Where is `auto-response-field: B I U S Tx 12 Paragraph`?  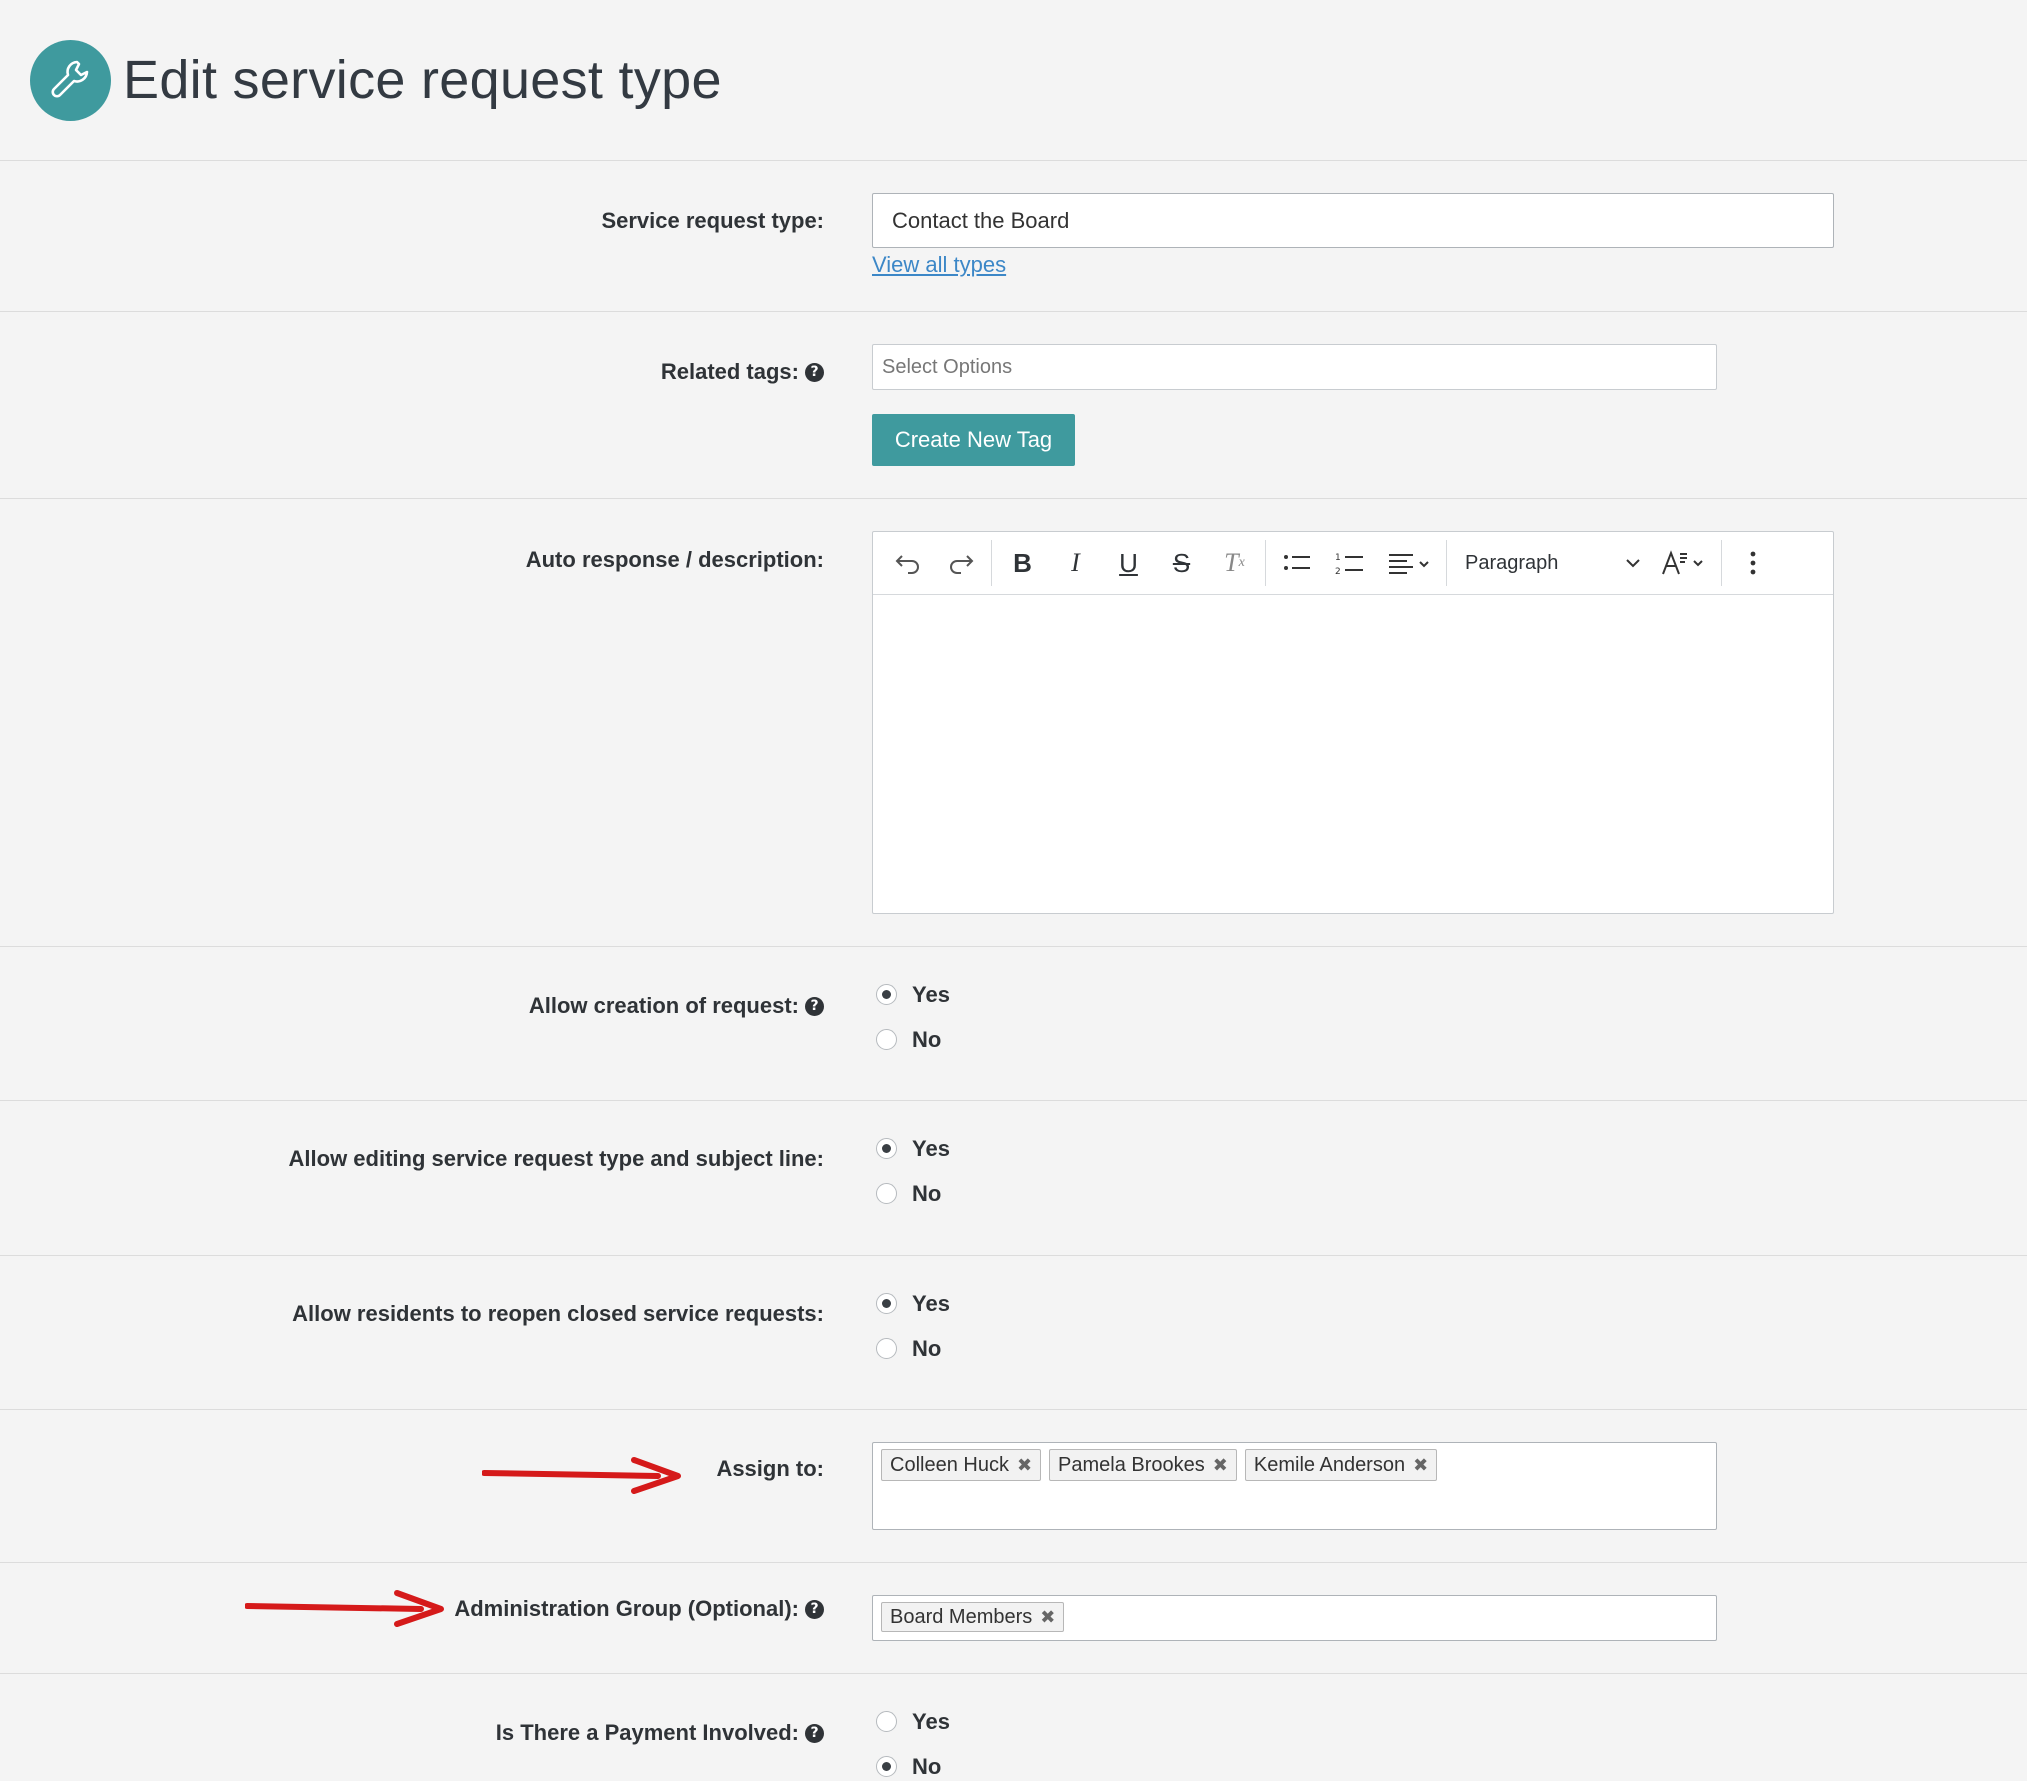 auto-response-field: B I U S Tx 12 Paragraph is located at coordinates (1353, 722).